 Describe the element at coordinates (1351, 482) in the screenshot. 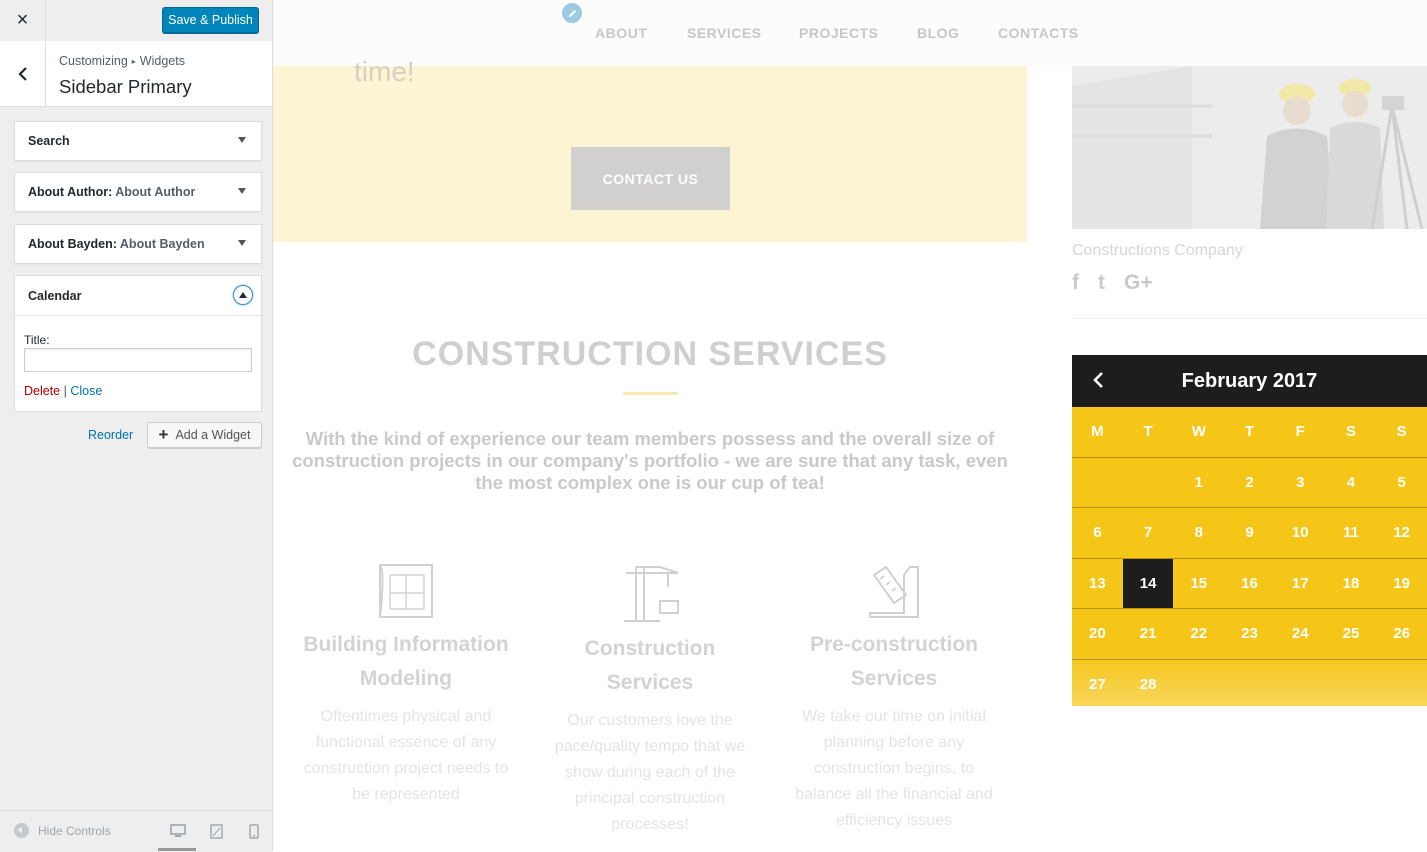

I see `calendar-day: 4` at that location.